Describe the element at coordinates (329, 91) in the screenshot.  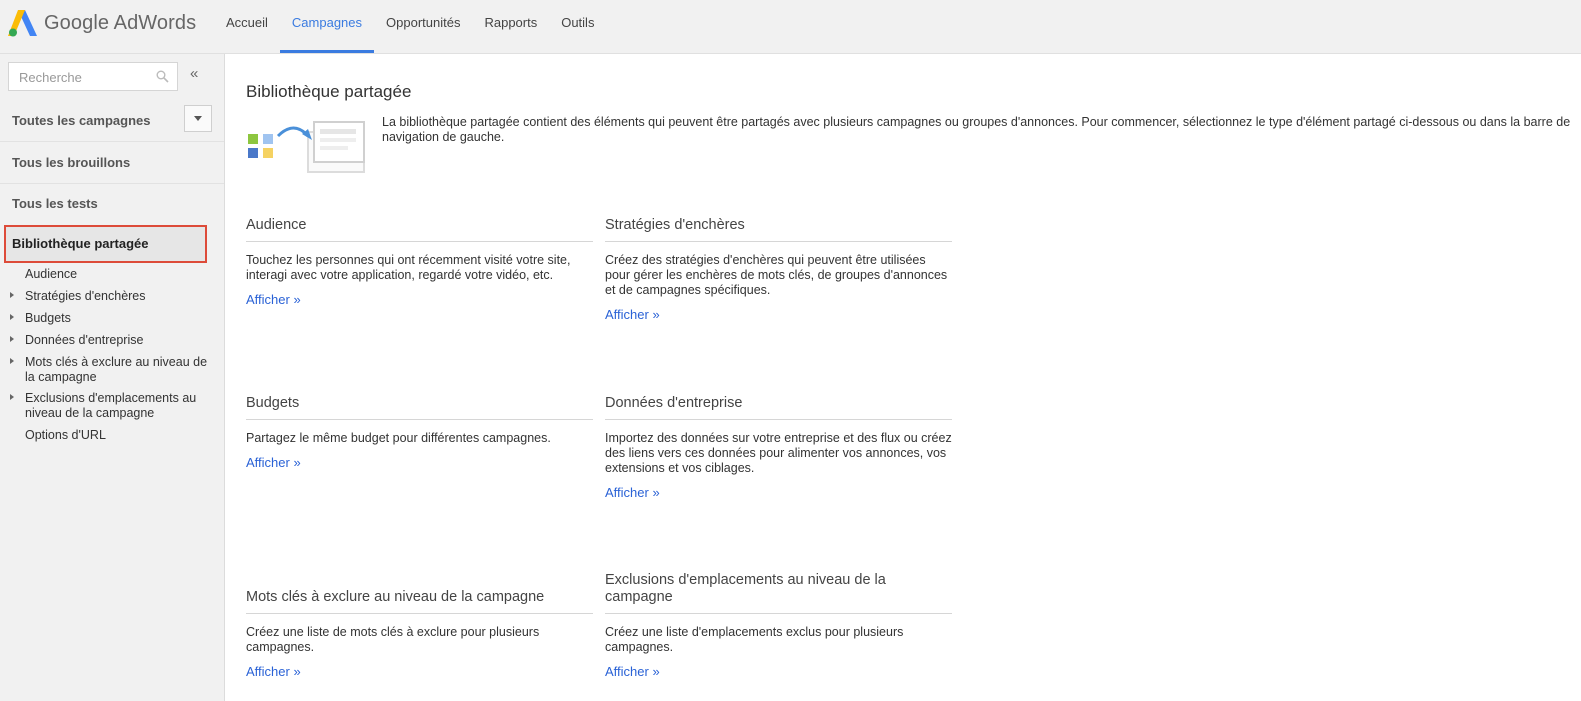
I see `page-title: Bibliothèque partagée` at that location.